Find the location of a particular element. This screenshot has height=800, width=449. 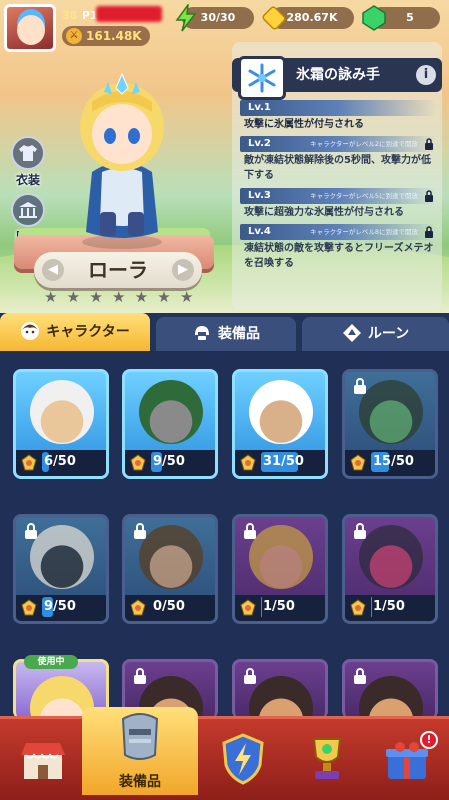

tab-equipment: 装備品 is located at coordinates (226, 334).